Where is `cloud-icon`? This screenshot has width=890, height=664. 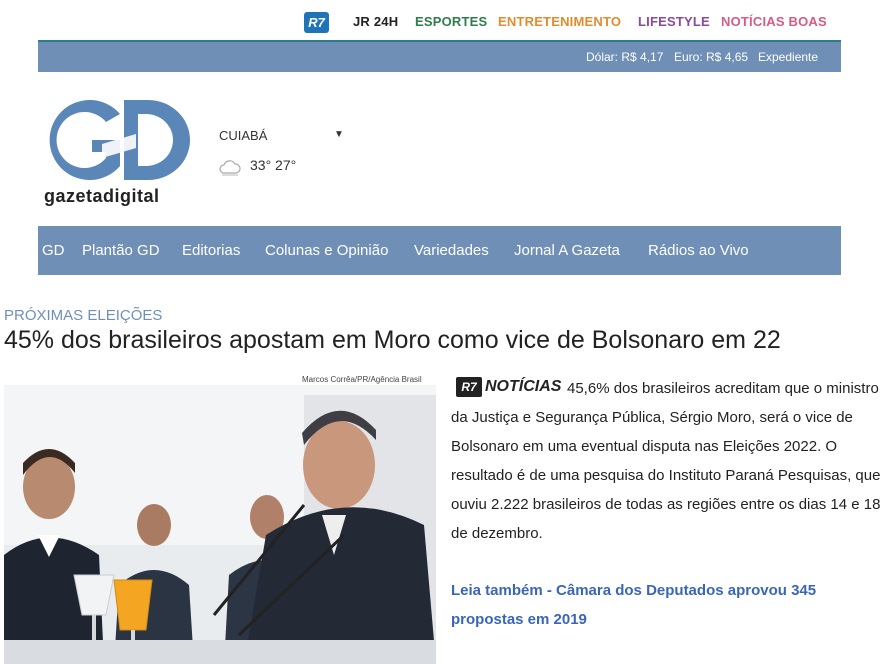 cloud-icon is located at coordinates (230, 167).